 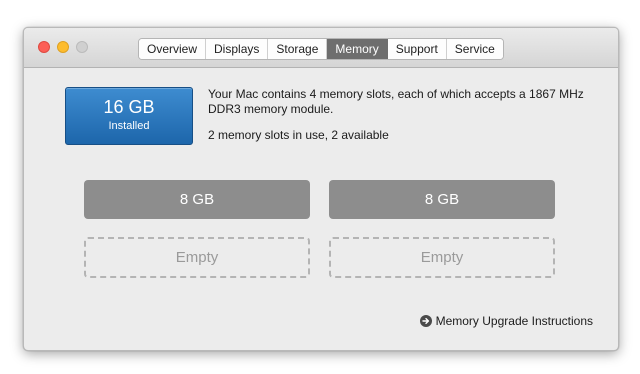 What do you see at coordinates (357, 49) in the screenshot?
I see `tab-memory: Memory` at bounding box center [357, 49].